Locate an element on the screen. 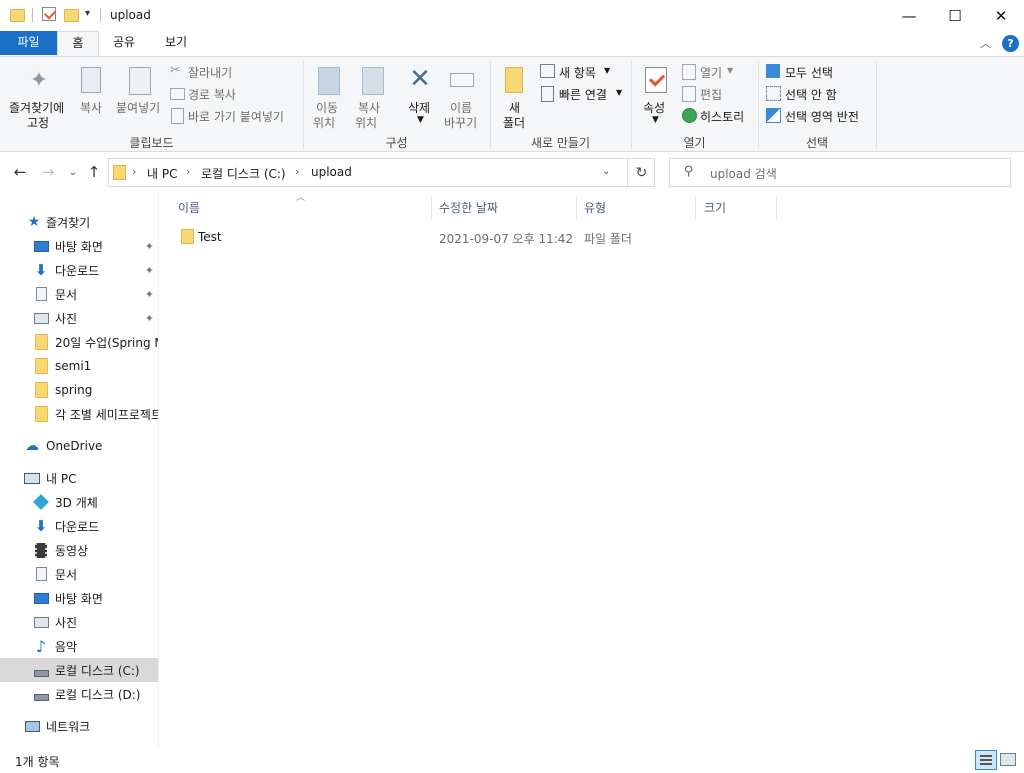 The width and height of the screenshot is (1024, 773). help-icon: ? is located at coordinates (1010, 43).